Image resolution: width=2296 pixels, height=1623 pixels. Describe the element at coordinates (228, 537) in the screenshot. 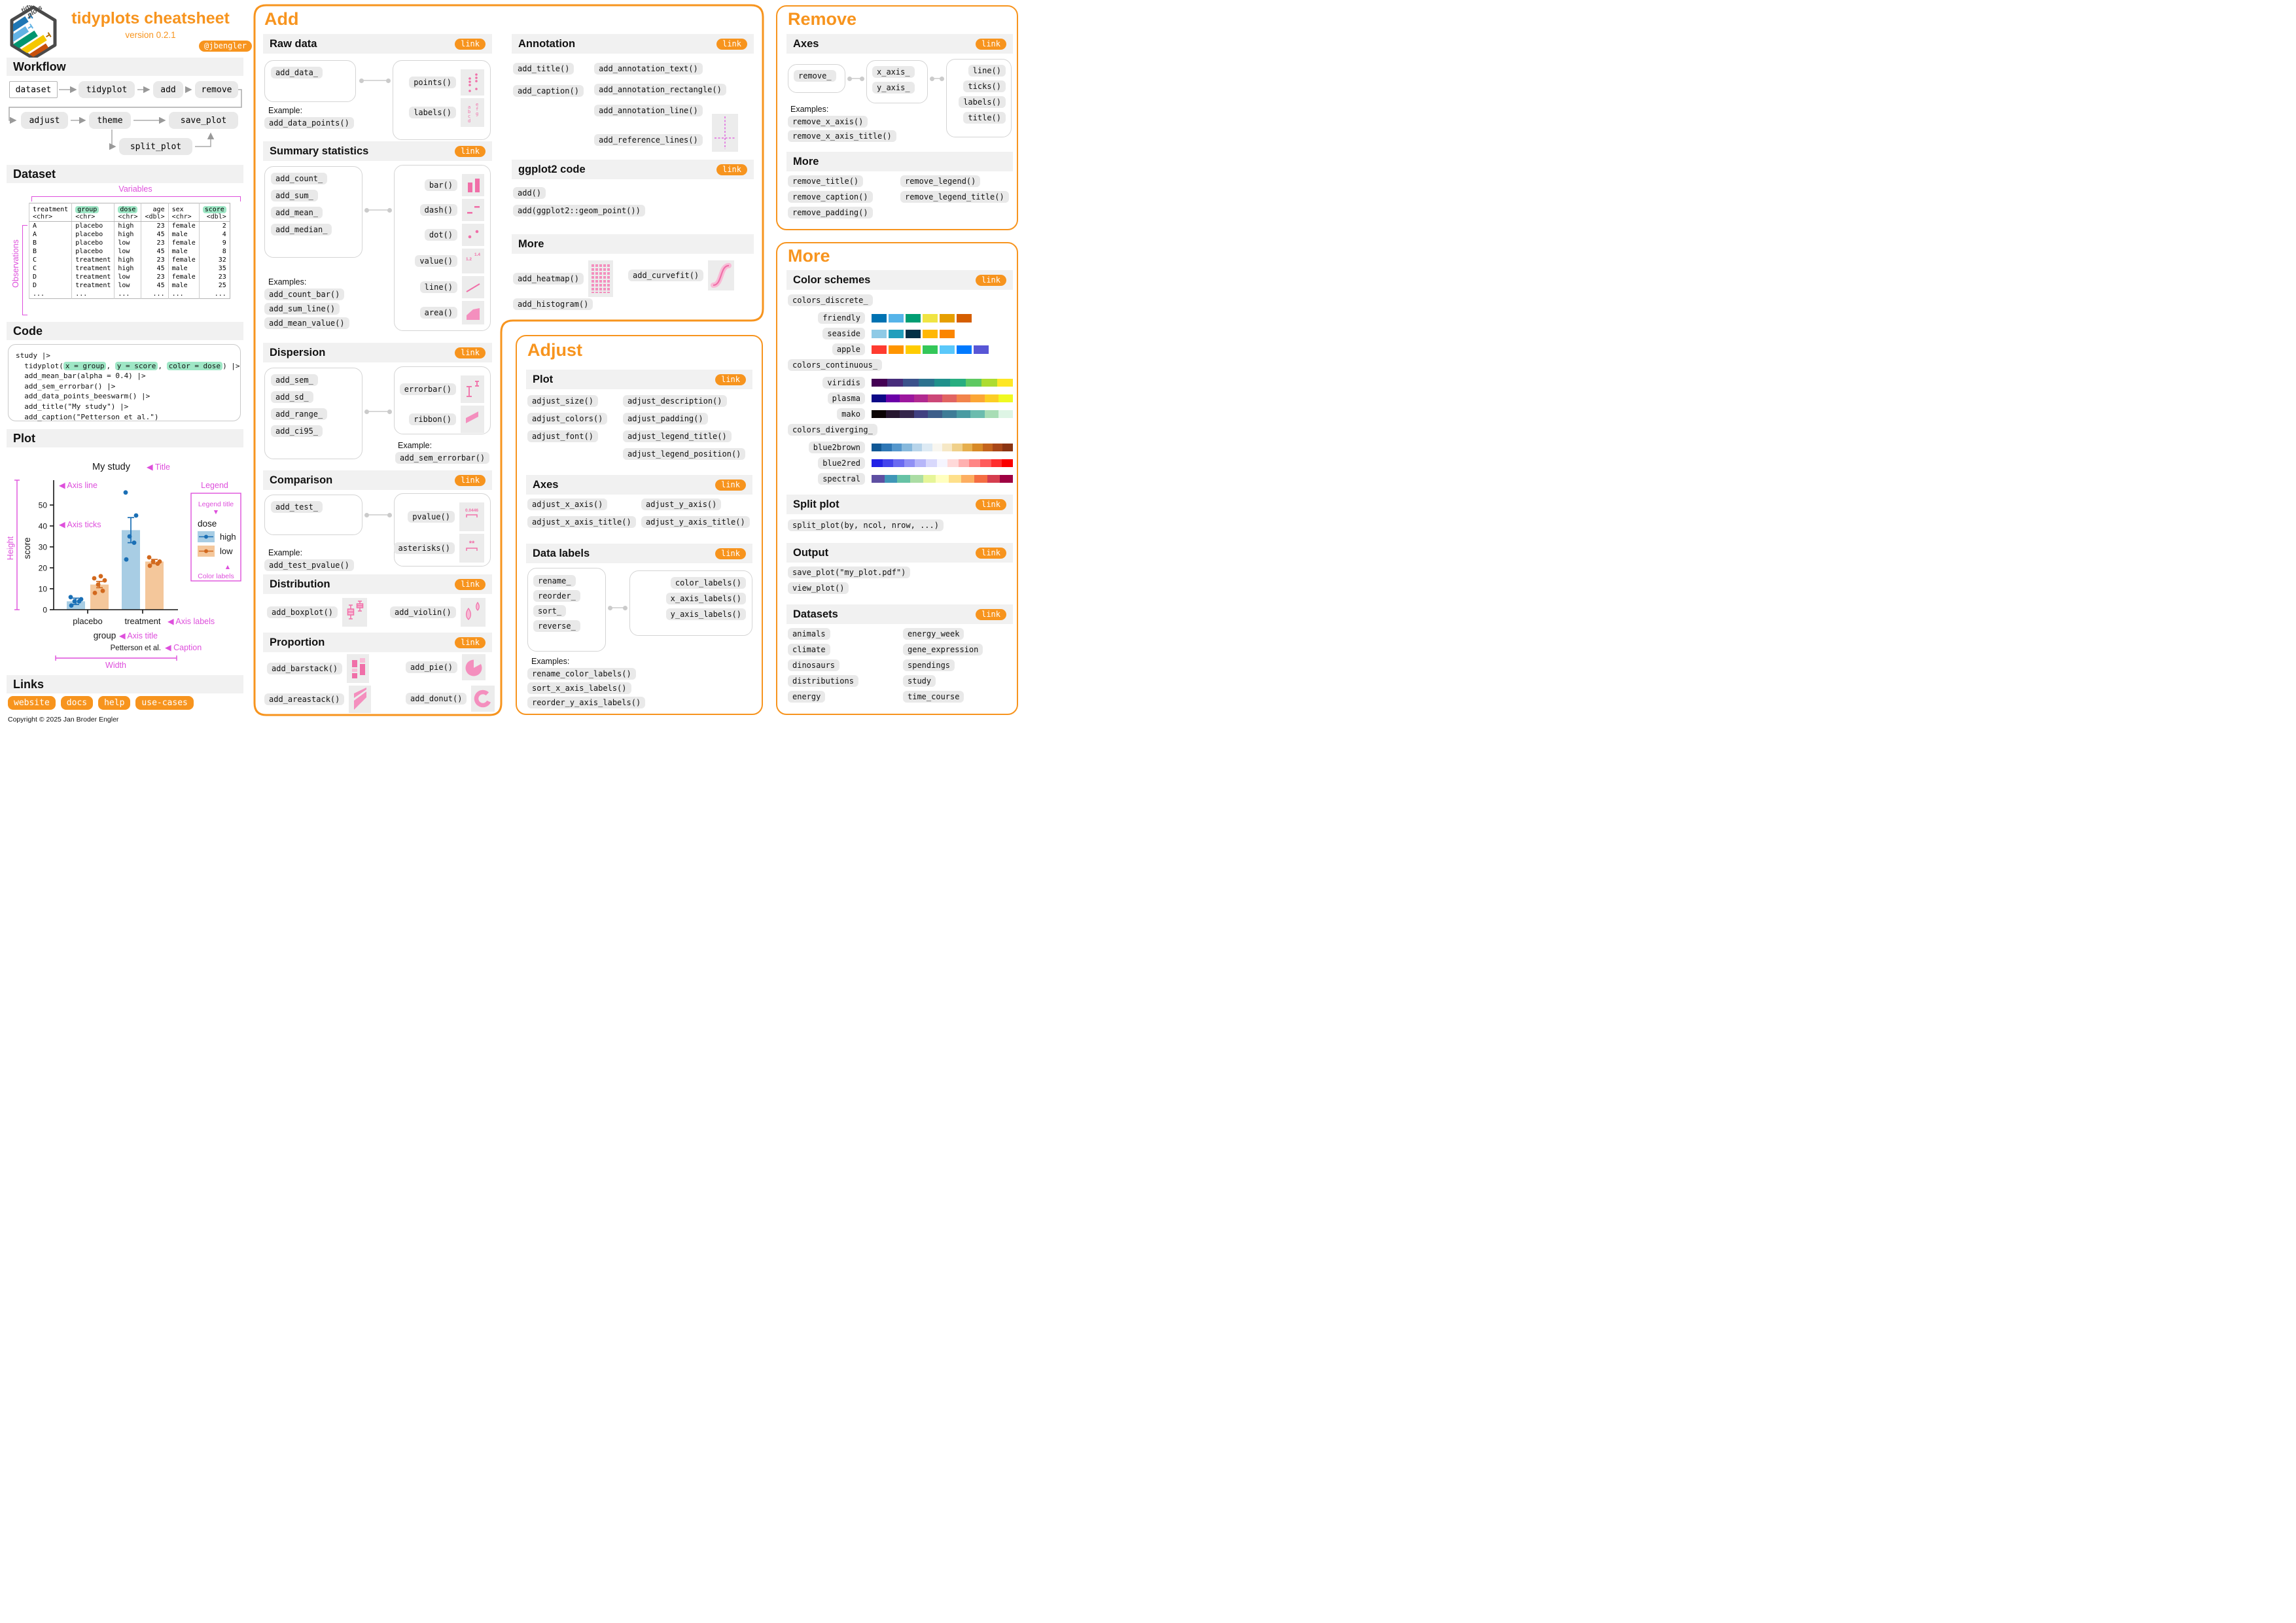

I see `svg-text: high` at that location.